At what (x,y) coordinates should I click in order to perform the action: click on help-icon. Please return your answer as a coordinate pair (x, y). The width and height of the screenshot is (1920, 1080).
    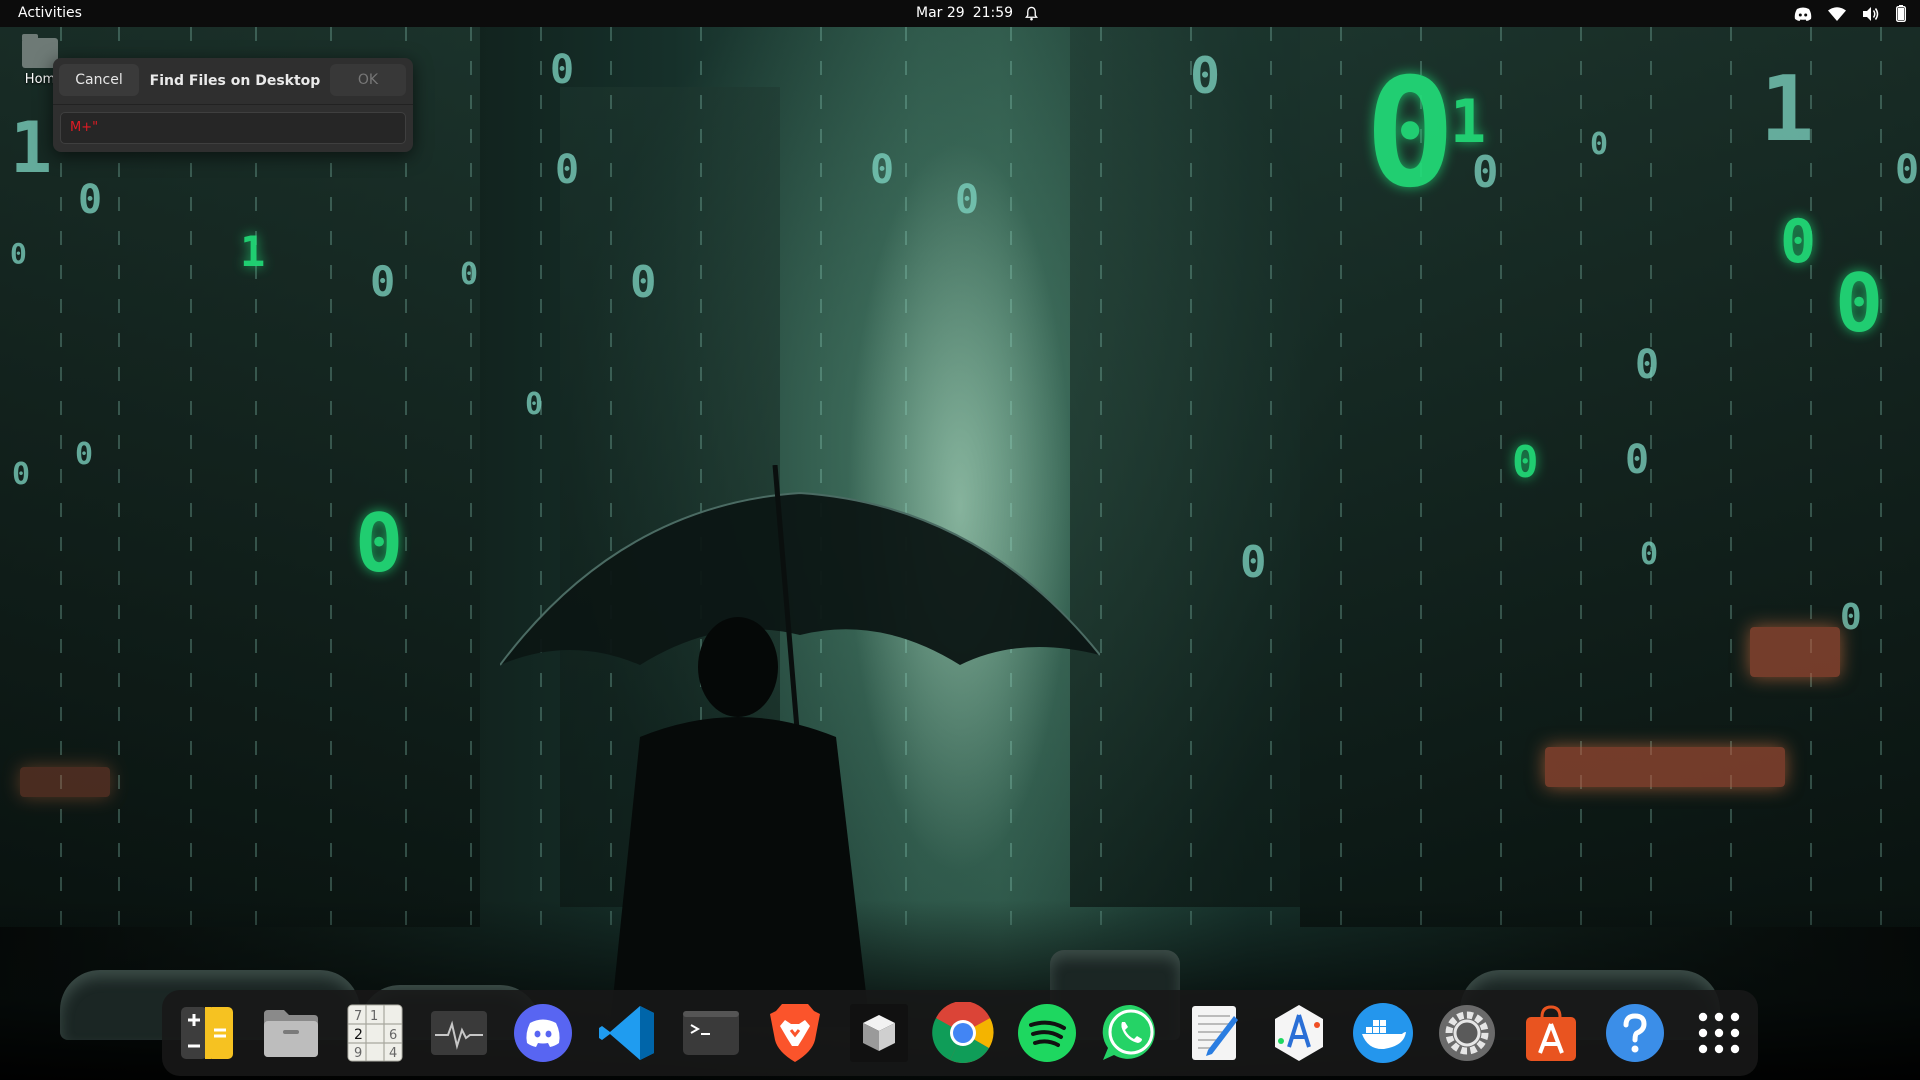
    Looking at the image, I should click on (1635, 1033).